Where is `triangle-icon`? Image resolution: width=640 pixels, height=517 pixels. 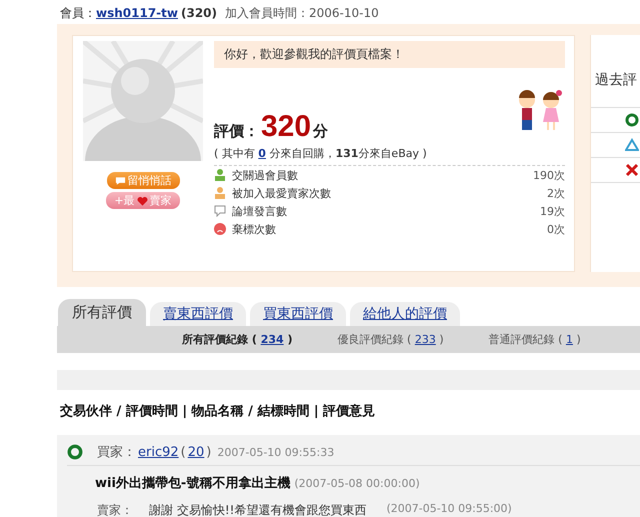
triangle-icon is located at coordinates (632, 145).